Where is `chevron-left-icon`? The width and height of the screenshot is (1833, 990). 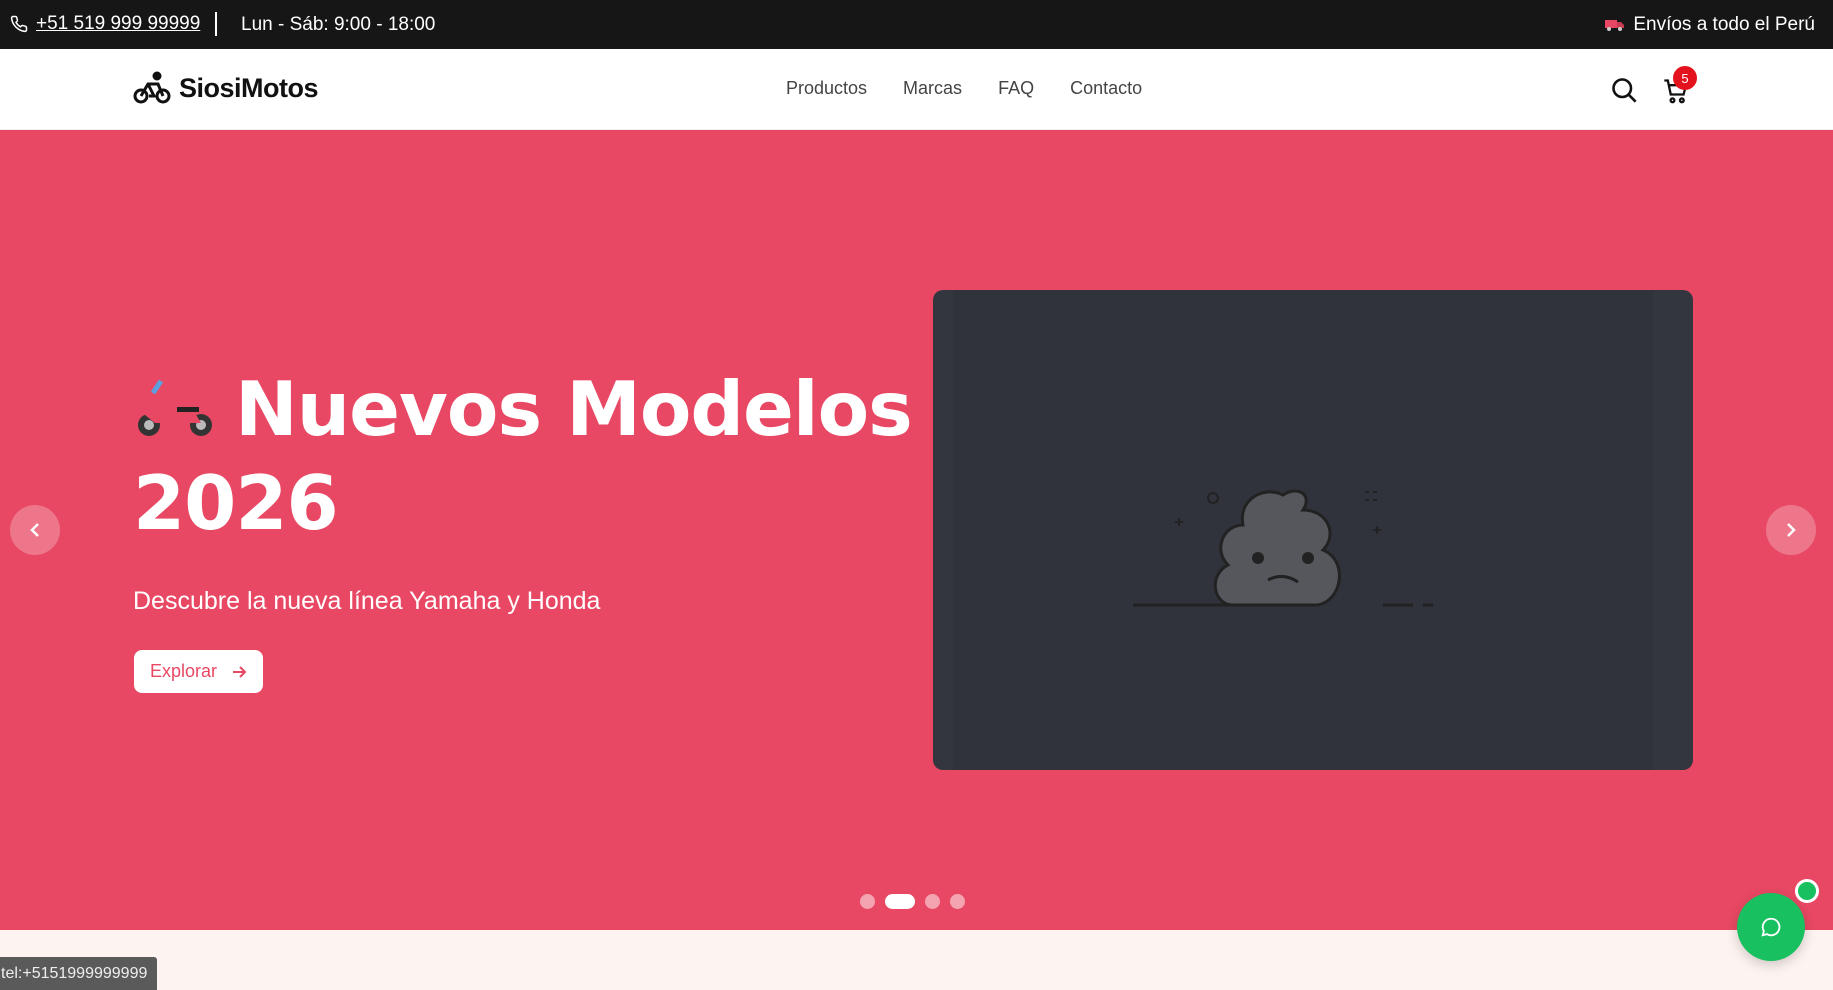 chevron-left-icon is located at coordinates (34, 530).